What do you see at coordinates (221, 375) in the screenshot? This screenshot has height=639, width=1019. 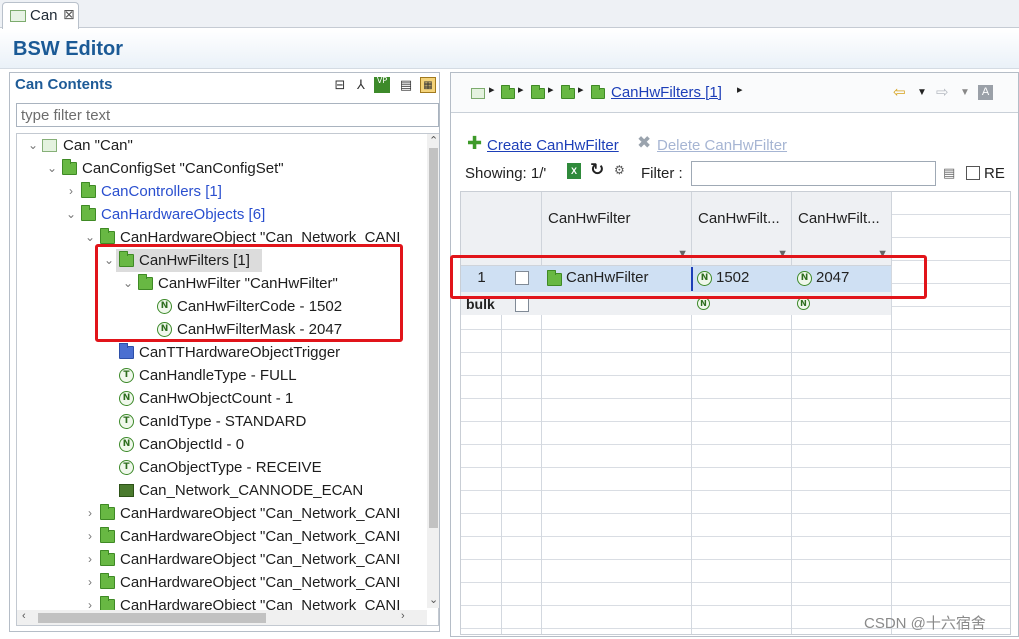 I see `tree-item: T CanHandleType - FULL` at bounding box center [221, 375].